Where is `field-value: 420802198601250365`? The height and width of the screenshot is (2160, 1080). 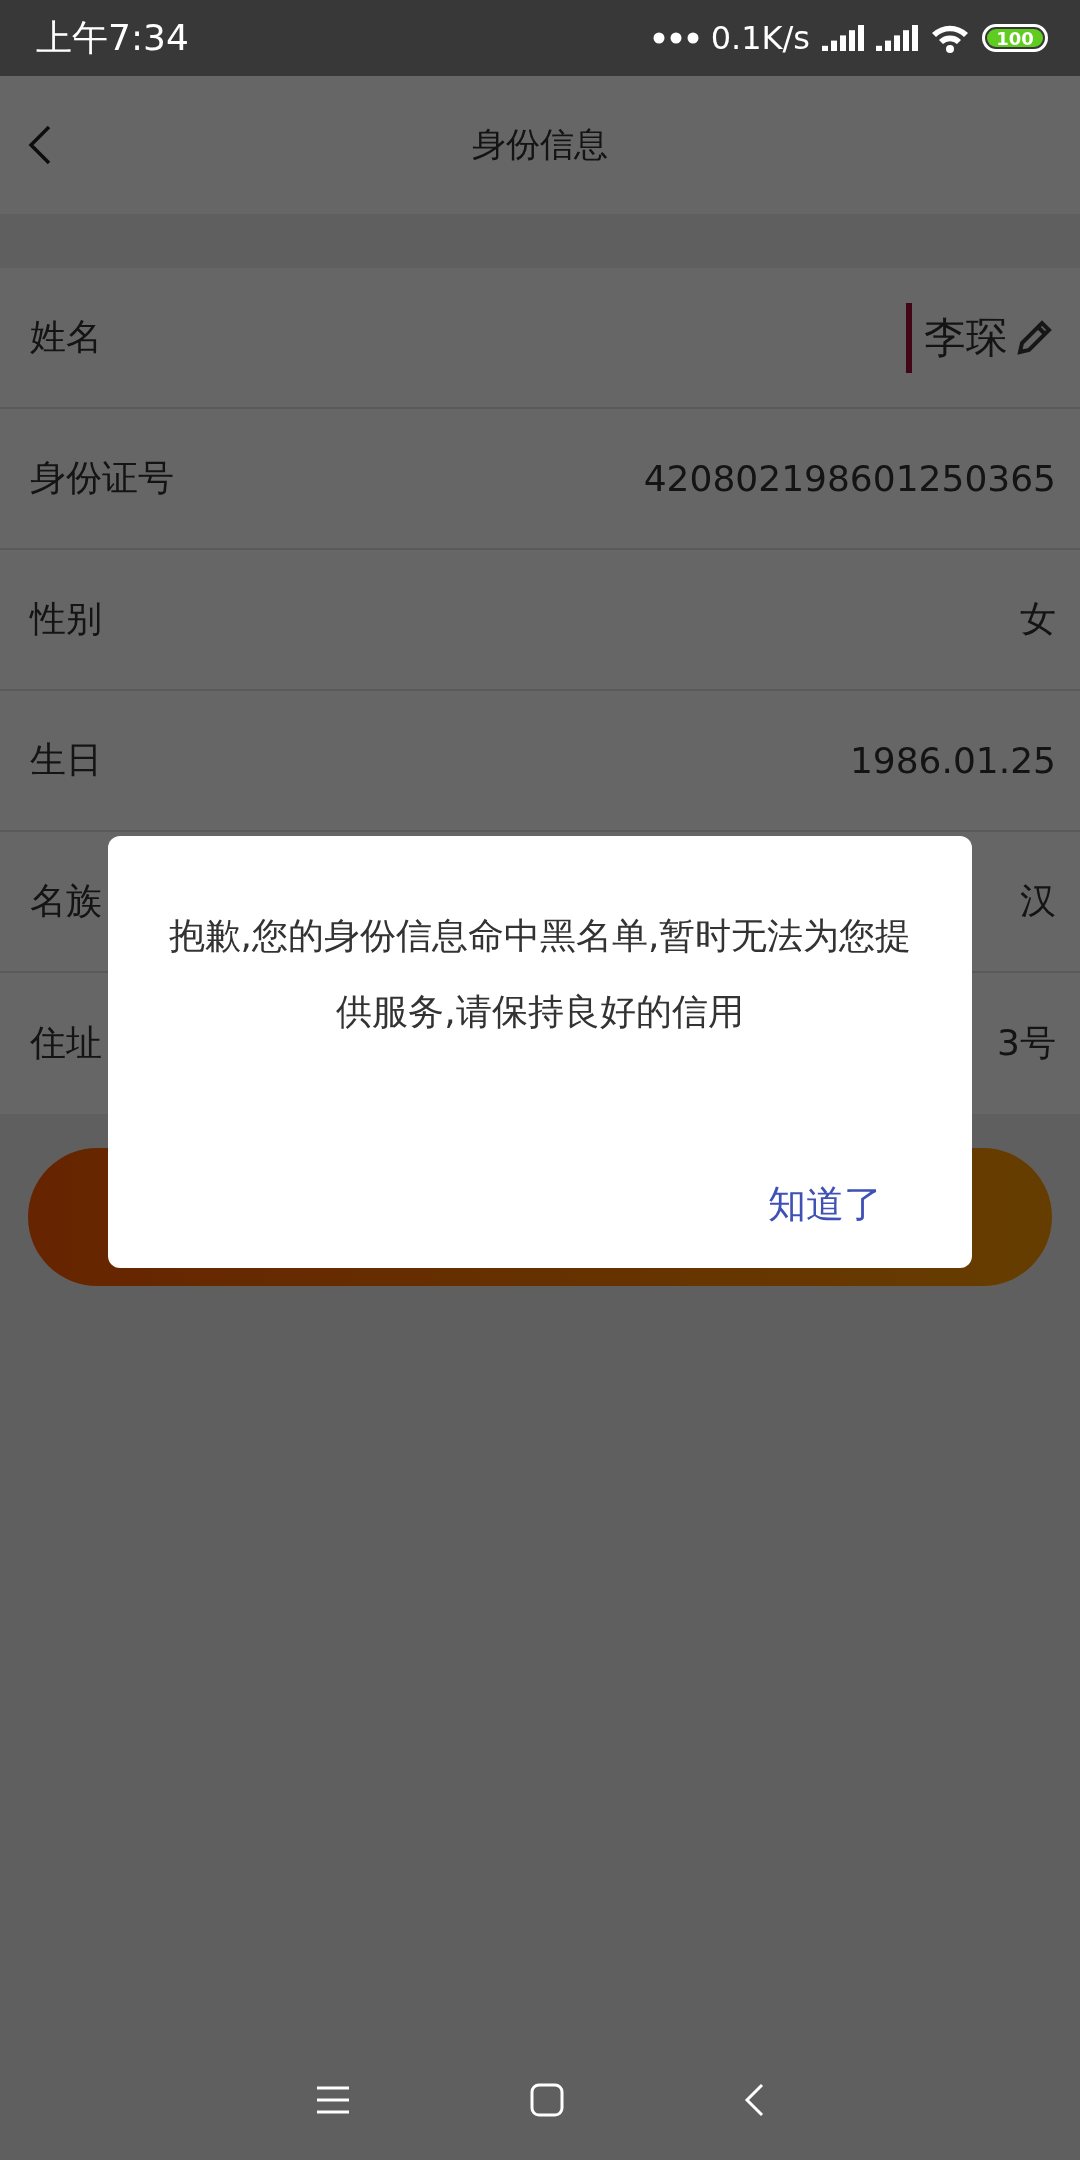
field-value: 420802198601250365 is located at coordinates (849, 478).